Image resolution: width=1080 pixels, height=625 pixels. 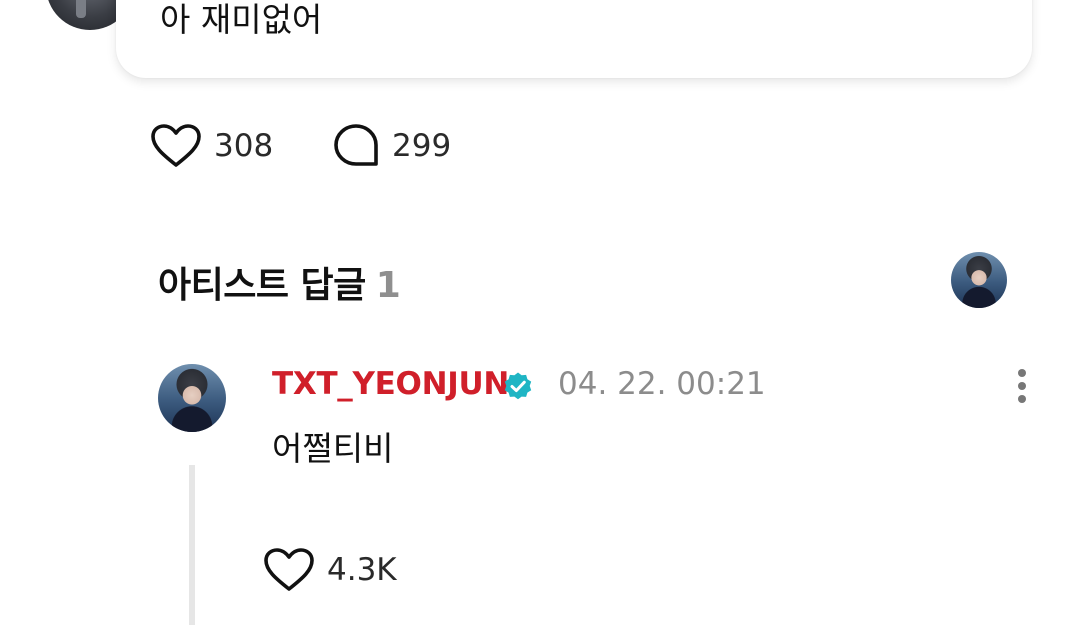 I want to click on more-vertical-icon, so click(x=1022, y=373).